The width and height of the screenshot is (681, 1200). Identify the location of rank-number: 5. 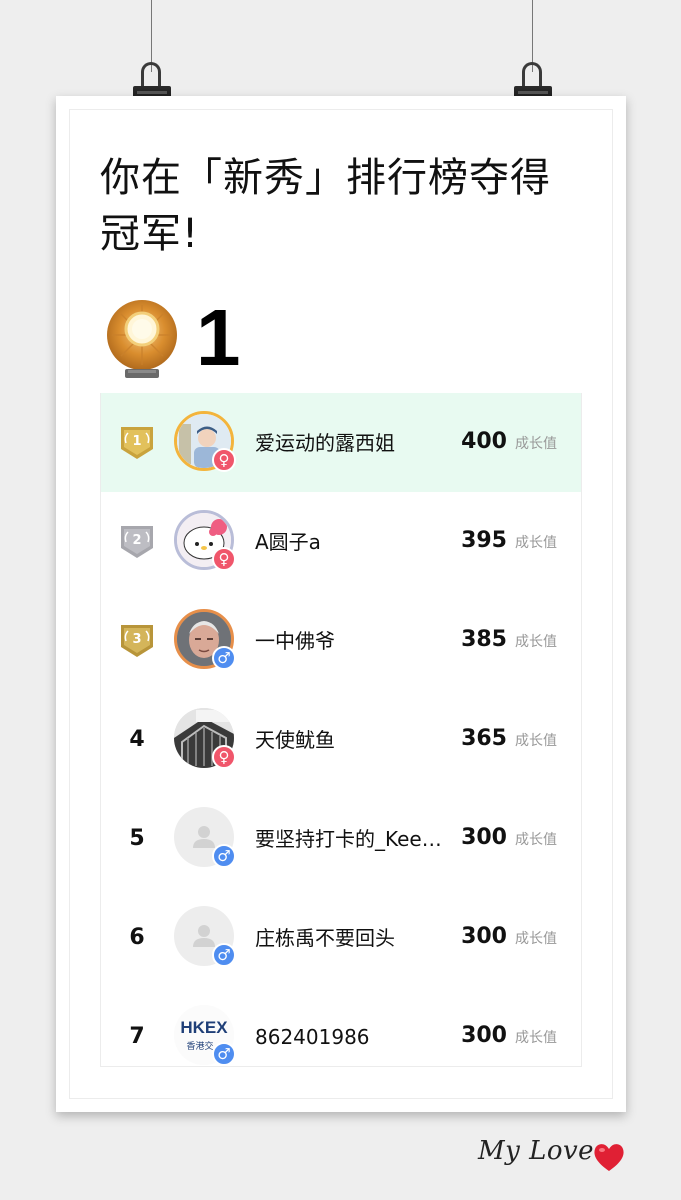
(137, 838).